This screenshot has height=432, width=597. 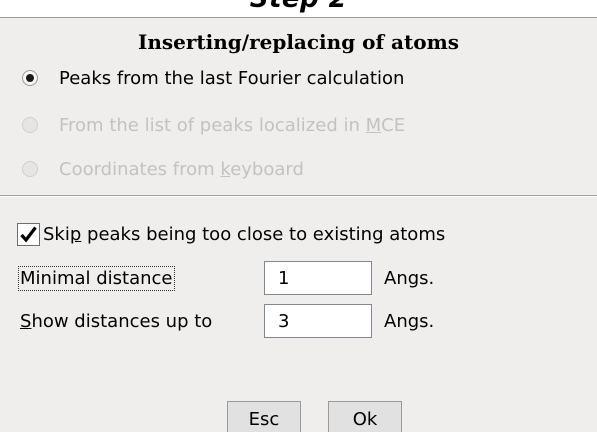 What do you see at coordinates (409, 278) in the screenshot?
I see `minimal-distance-unit: Angs.` at bounding box center [409, 278].